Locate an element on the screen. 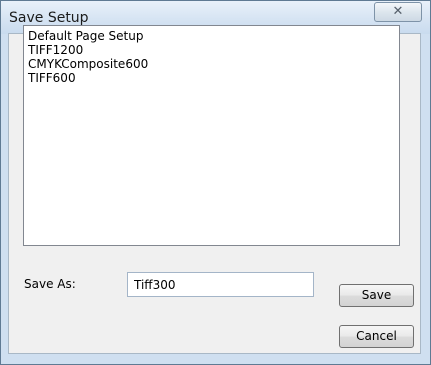 This screenshot has width=431, height=365. list-item: Default Page Setup is located at coordinates (211, 36).